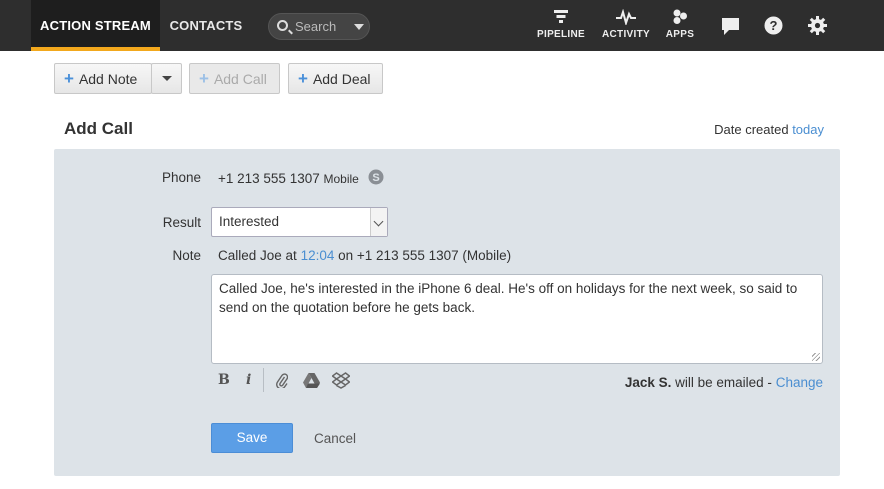 The image size is (884, 489). I want to click on search-placeholder: Search, so click(316, 26).